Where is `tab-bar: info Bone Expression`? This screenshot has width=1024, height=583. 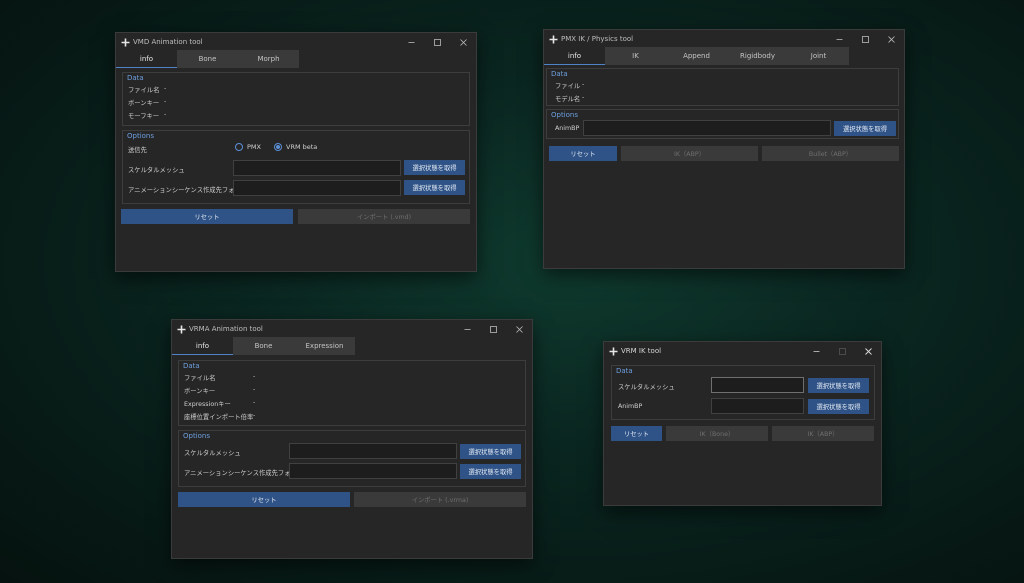 tab-bar: info Bone Expression is located at coordinates (263, 346).